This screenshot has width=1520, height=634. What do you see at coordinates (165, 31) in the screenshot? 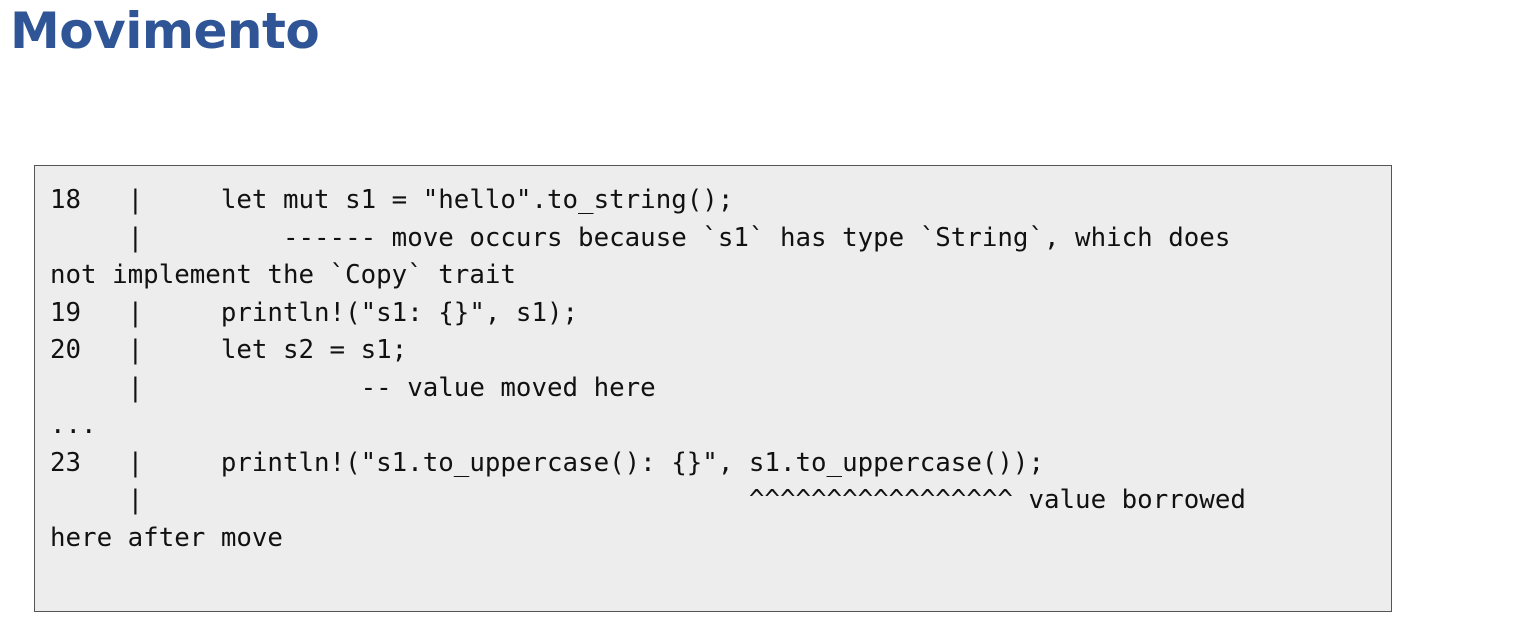
I see `slide-title: Movimento` at bounding box center [165, 31].